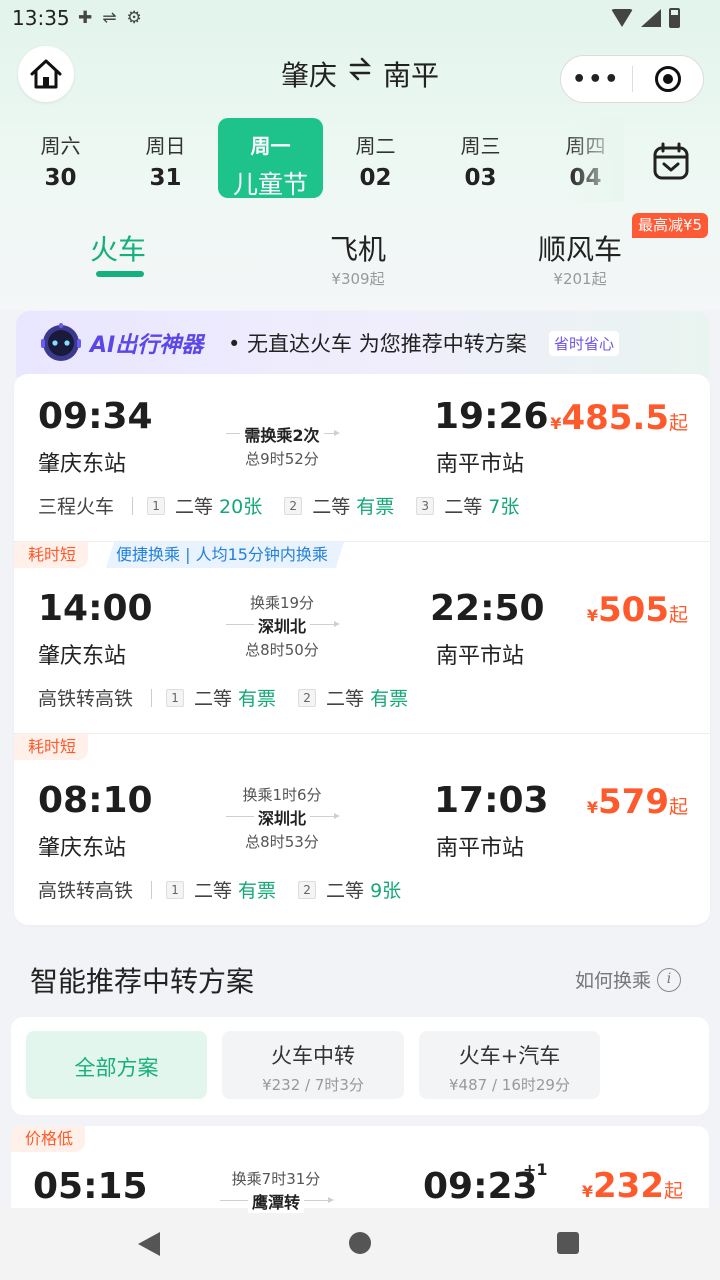 The height and width of the screenshot is (1280, 720). I want to click on how-to-transfer-link: 如何换乘 i, so click(628, 979).